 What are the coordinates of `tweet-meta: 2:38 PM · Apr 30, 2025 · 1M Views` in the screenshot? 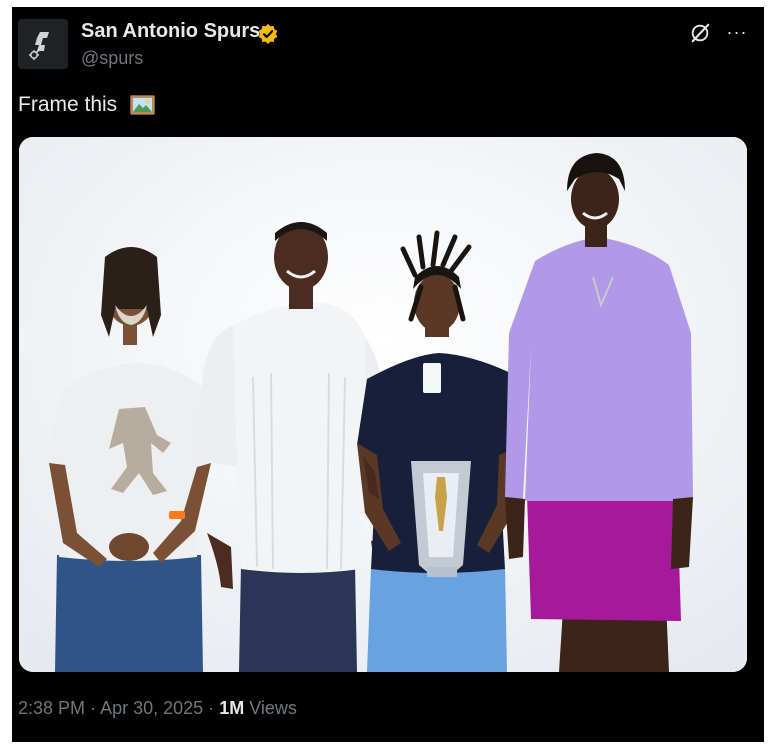 It's located at (157, 708).